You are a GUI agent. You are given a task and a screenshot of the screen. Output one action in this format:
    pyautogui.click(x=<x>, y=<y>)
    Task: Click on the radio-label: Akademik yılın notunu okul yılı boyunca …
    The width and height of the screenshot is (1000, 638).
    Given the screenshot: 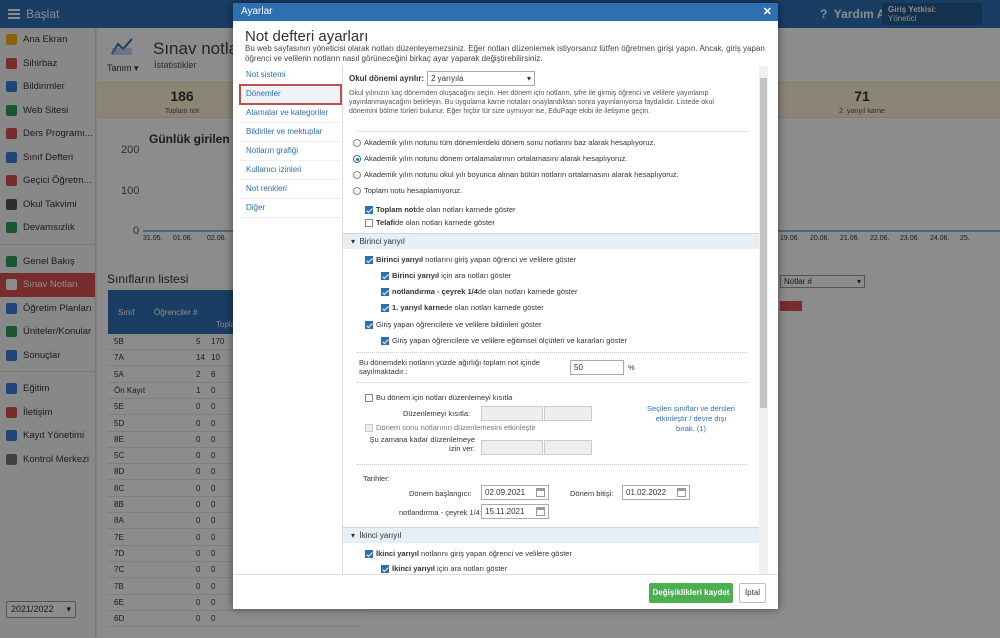 What is the action you would take?
    pyautogui.click(x=521, y=174)
    